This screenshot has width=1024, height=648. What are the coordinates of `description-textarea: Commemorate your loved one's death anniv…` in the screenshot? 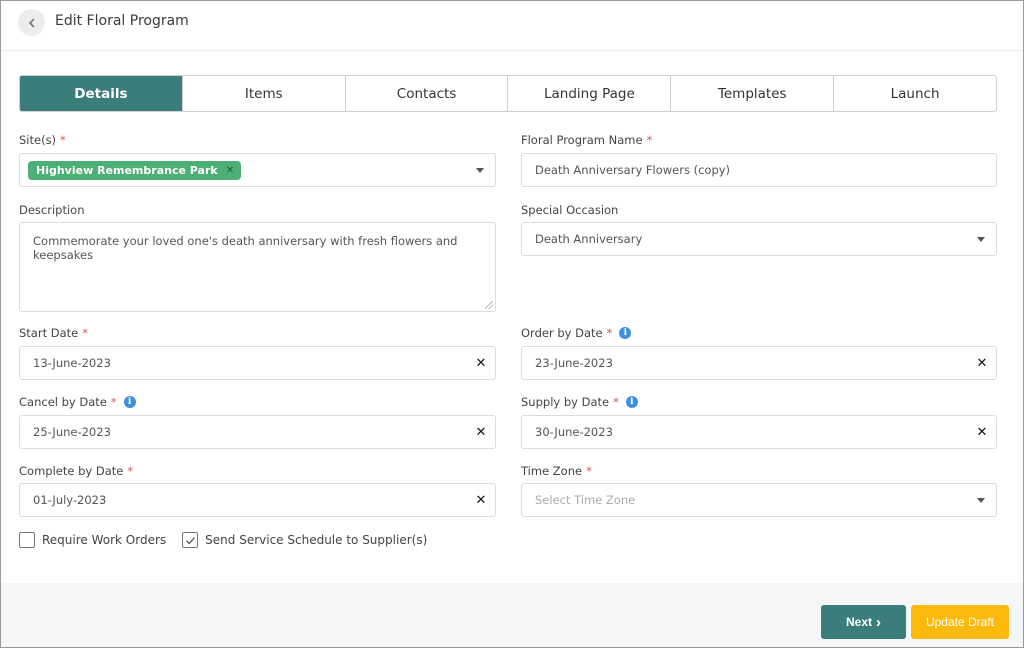 It's located at (257, 267).